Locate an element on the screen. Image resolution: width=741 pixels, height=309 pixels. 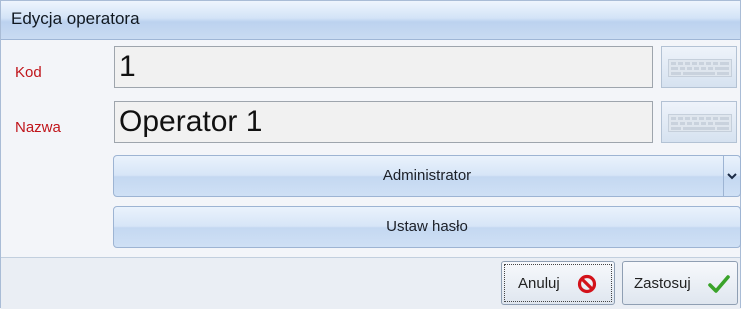
code-label: Kod is located at coordinates (28, 72).